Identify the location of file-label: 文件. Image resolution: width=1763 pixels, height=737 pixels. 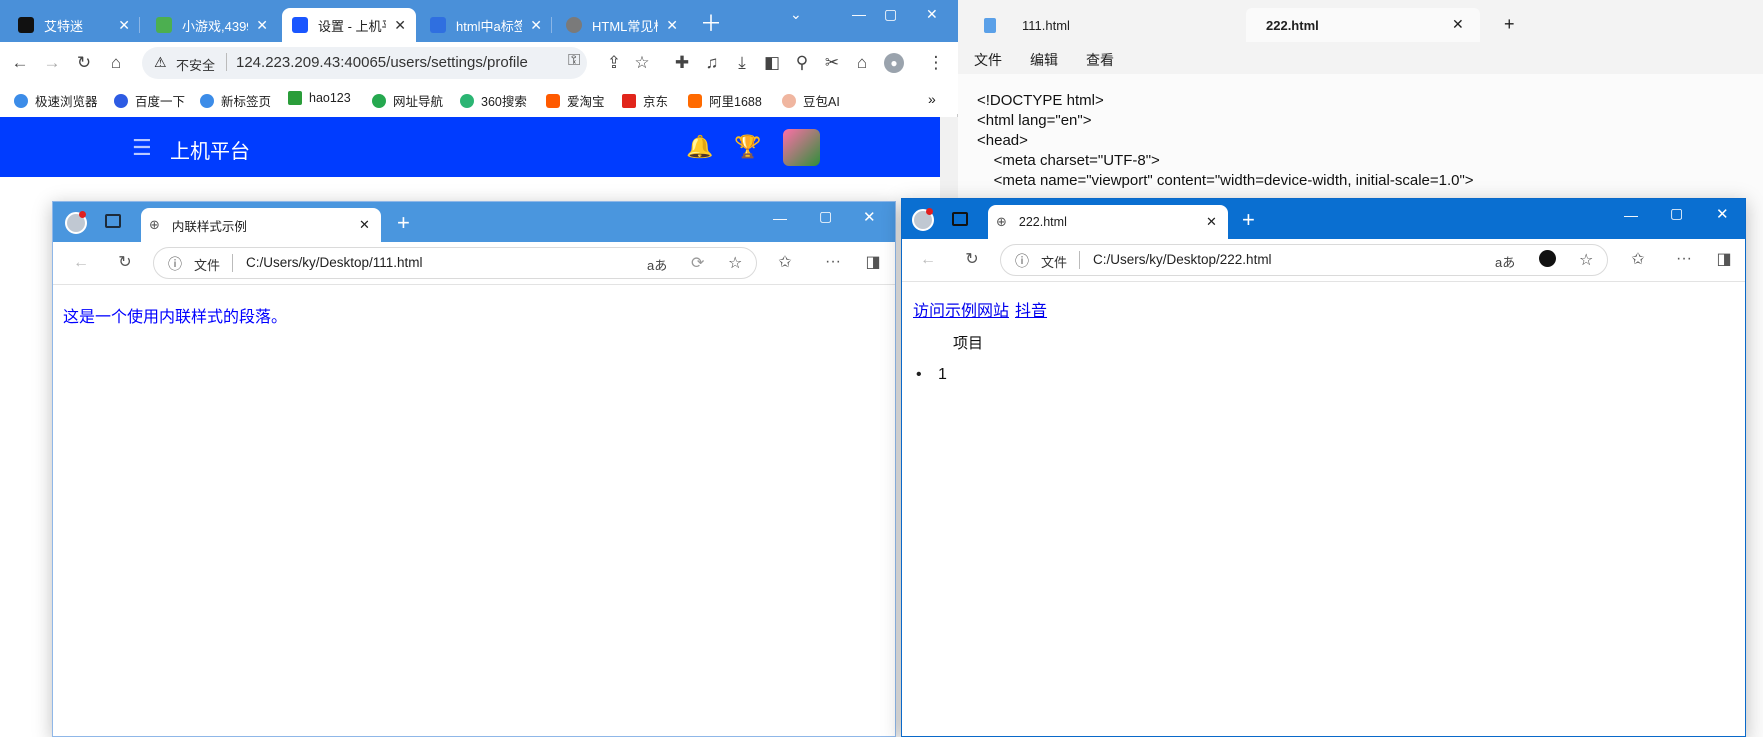
(1054, 262).